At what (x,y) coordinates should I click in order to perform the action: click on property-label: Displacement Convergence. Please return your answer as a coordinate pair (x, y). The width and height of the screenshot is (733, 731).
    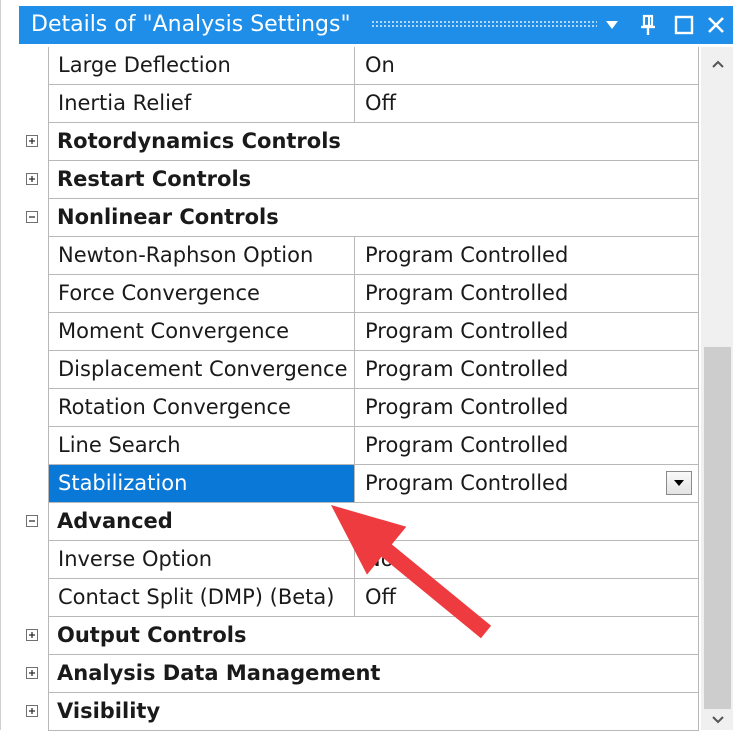
    Looking at the image, I should click on (201, 369).